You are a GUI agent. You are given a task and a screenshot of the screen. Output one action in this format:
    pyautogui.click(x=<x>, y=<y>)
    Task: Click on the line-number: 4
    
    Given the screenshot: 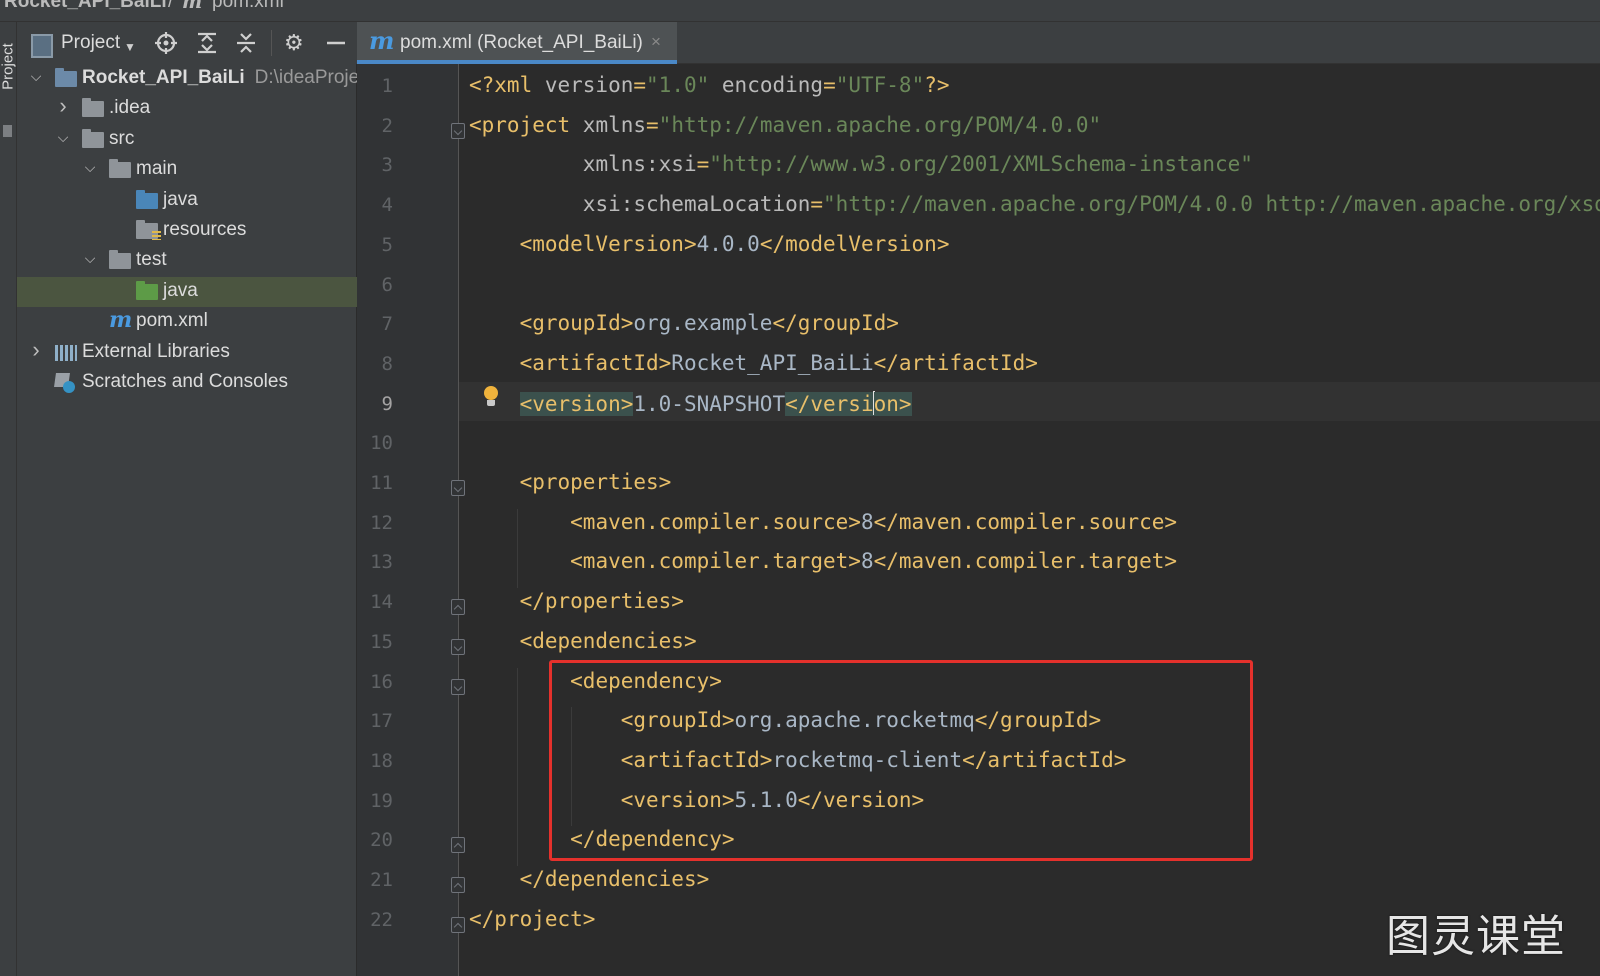 What is the action you would take?
    pyautogui.click(x=387, y=205)
    